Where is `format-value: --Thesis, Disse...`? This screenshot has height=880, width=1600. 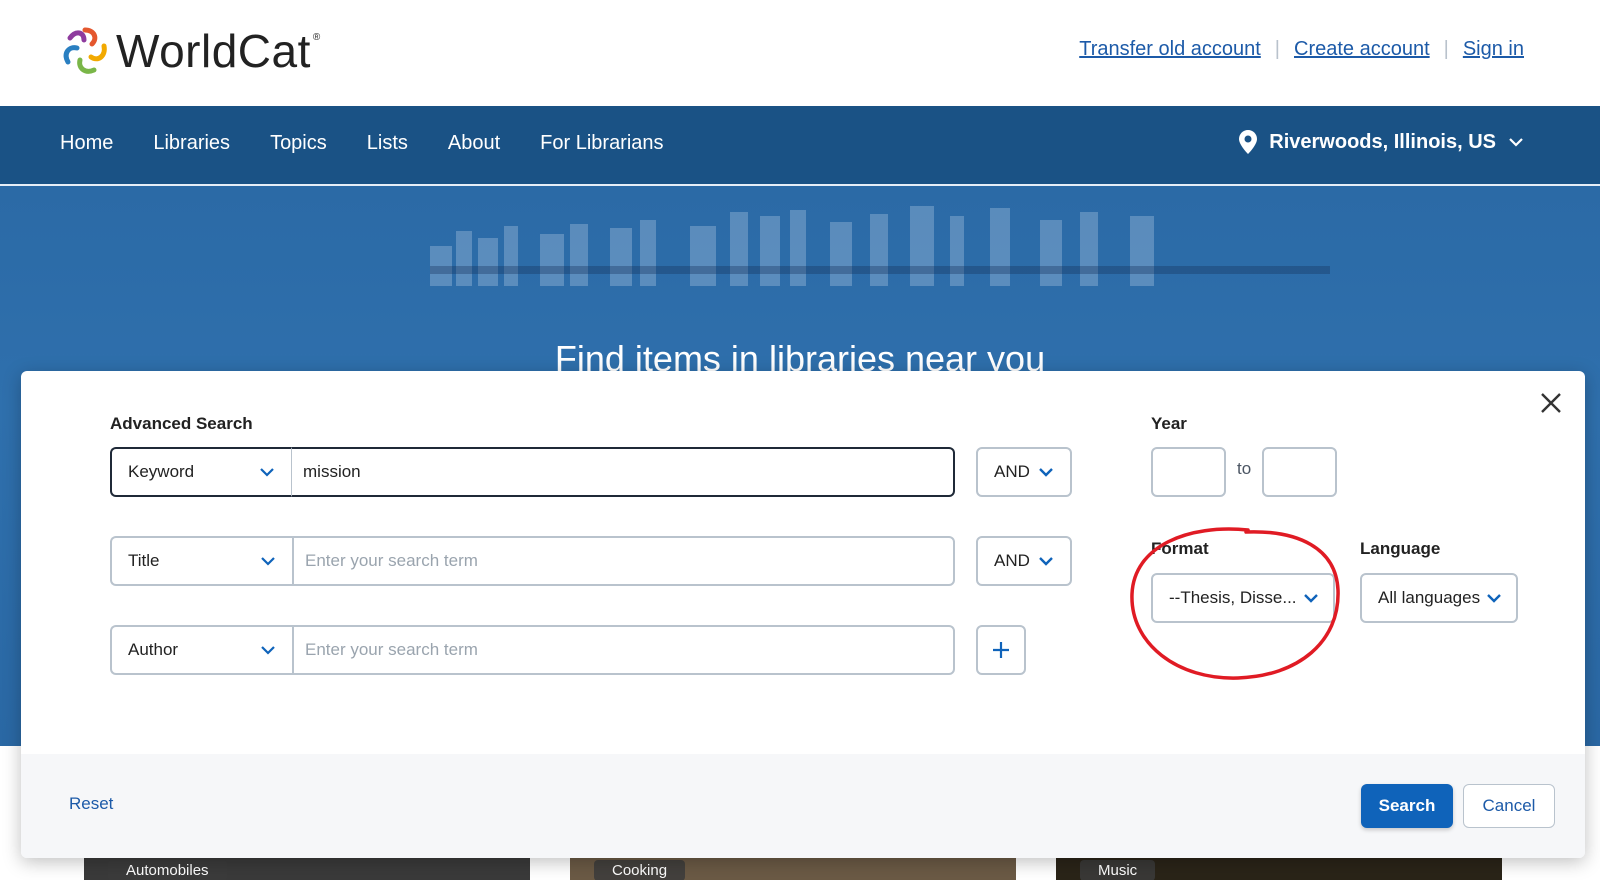
format-value: --Thesis, Disse... is located at coordinates (1233, 597).